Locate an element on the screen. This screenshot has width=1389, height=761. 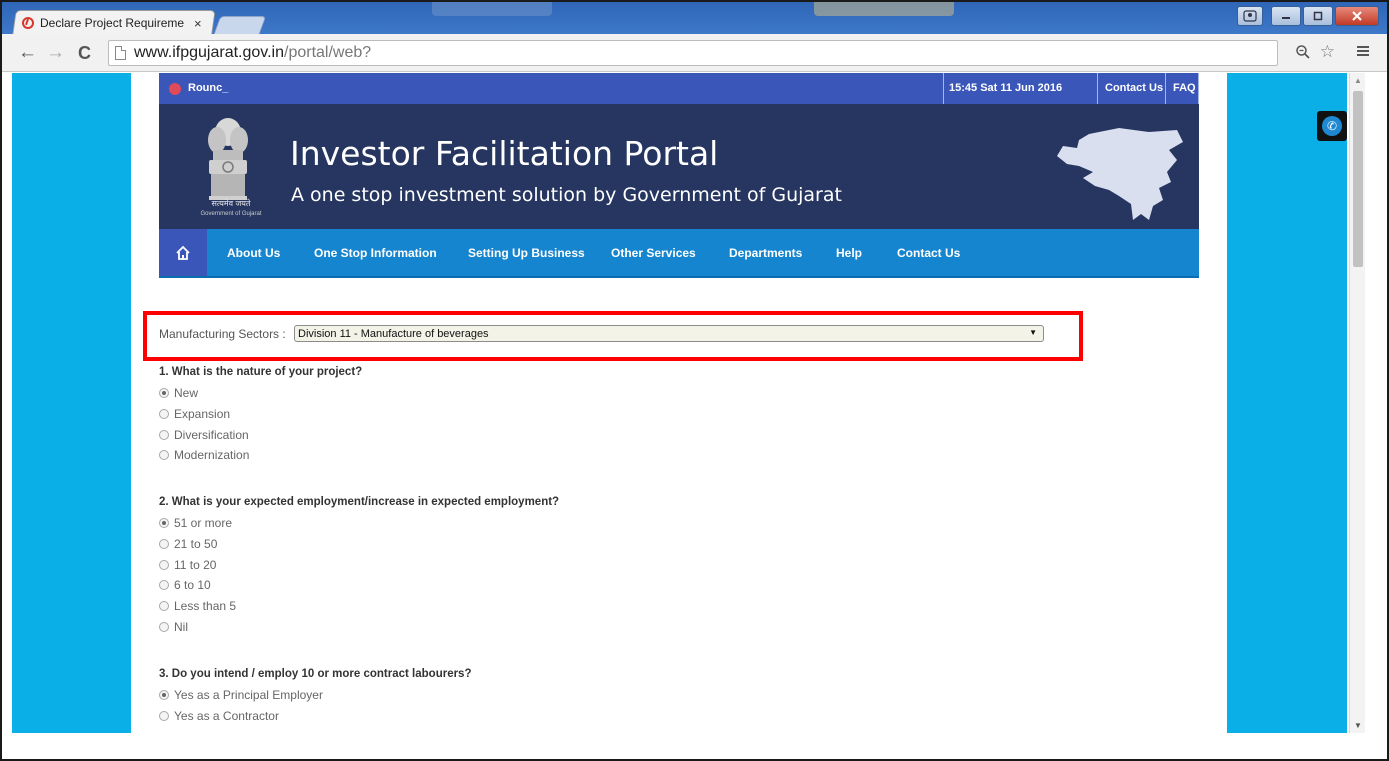
top-contact-link: Contact Us is located at coordinates (1134, 88).